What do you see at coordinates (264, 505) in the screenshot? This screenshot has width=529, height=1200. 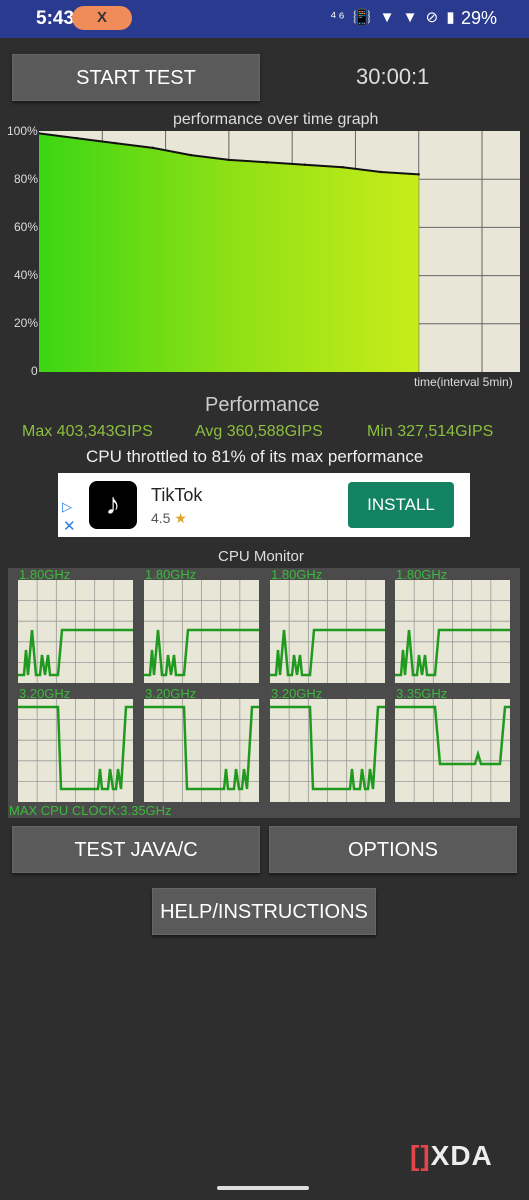 I see `ad-banner: ▷ ✕ ♪ TikTok 4.5 ★ INSTALL` at bounding box center [264, 505].